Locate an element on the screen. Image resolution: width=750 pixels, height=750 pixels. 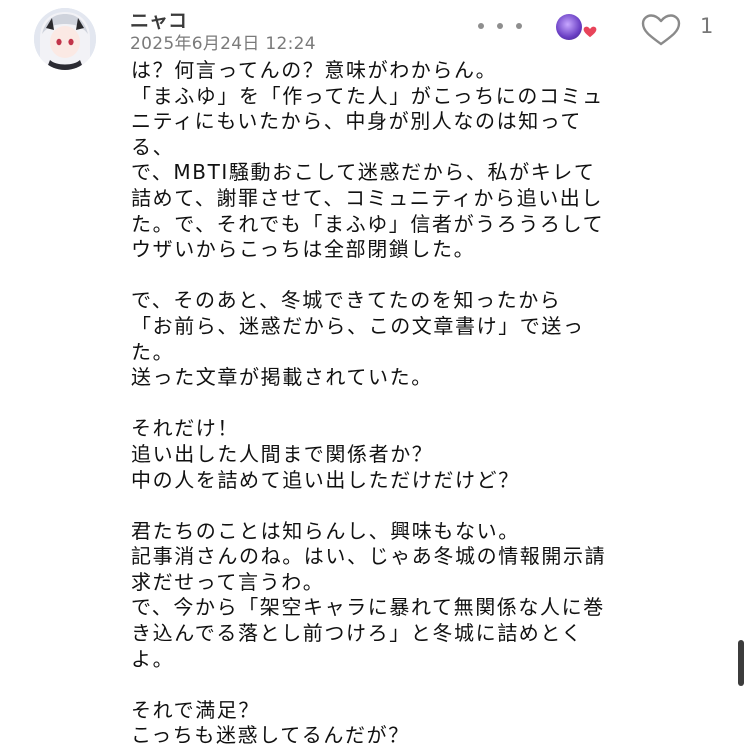
more-options-button is located at coordinates (500, 26).